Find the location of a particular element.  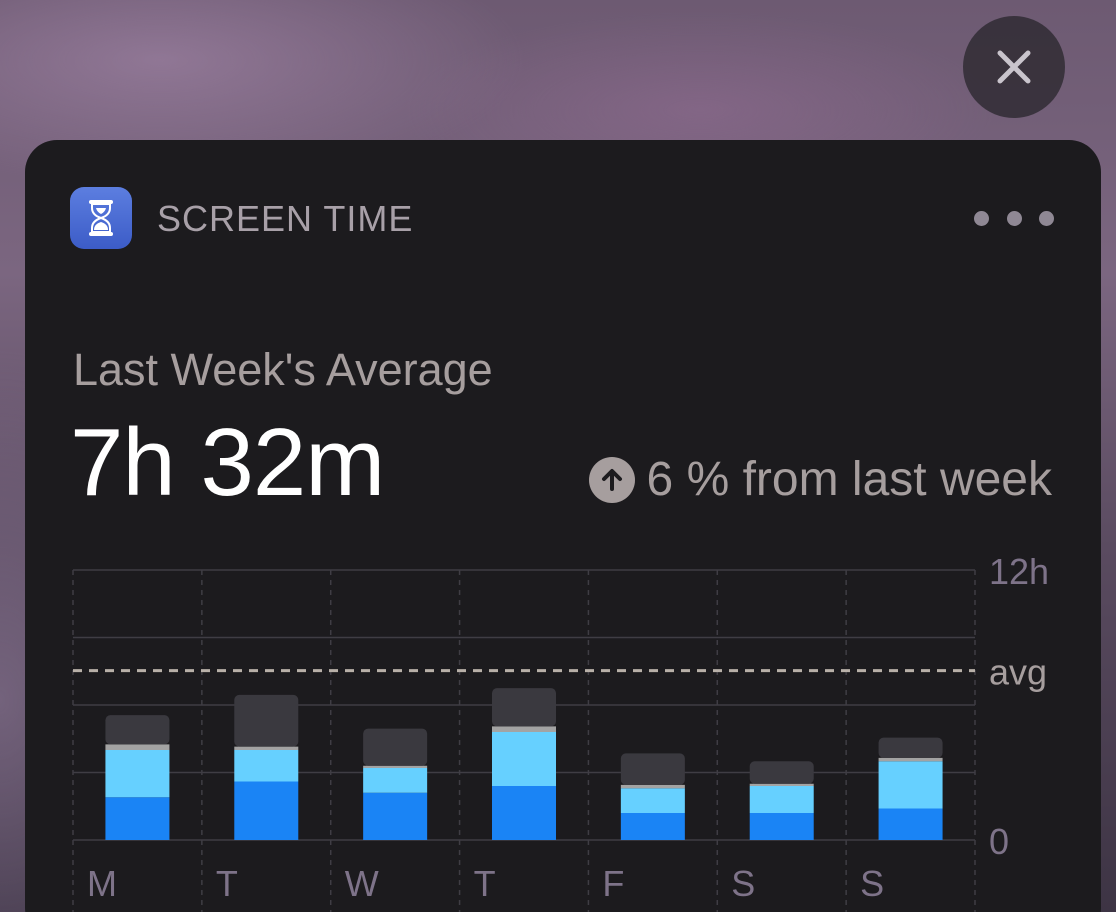

x-tick-label: F is located at coordinates (613, 883).